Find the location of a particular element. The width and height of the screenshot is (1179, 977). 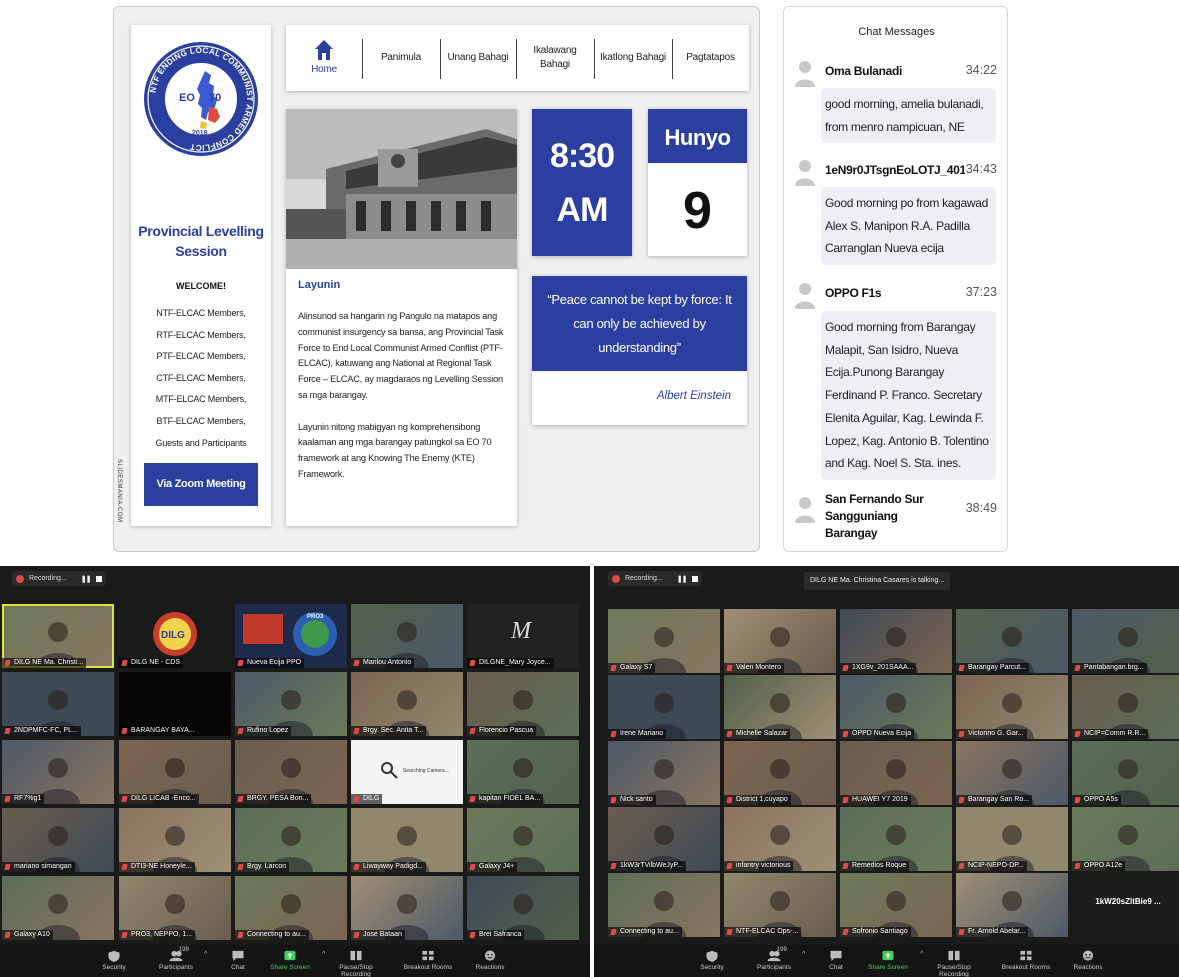

participant-video-tile: DILG DILG NE - CDS is located at coordinates (175, 636).